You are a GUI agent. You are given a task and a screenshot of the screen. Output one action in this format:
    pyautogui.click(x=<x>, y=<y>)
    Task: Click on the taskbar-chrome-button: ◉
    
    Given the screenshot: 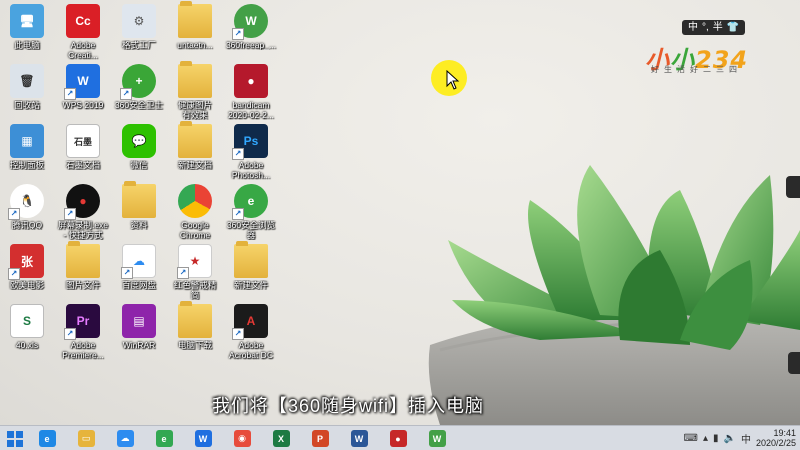 What is the action you would take?
    pyautogui.click(x=242, y=438)
    